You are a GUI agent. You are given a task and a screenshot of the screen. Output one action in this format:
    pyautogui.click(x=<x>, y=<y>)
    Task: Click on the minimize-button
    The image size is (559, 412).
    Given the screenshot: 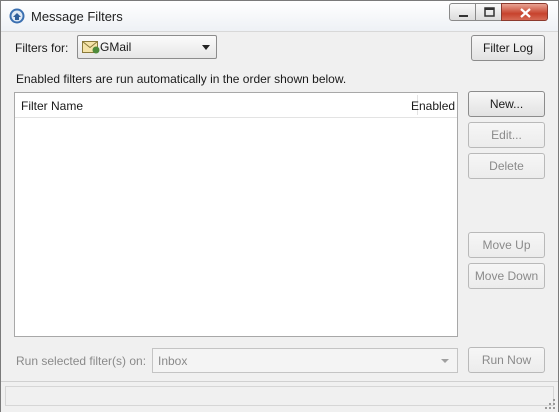 What is the action you would take?
    pyautogui.click(x=462, y=12)
    